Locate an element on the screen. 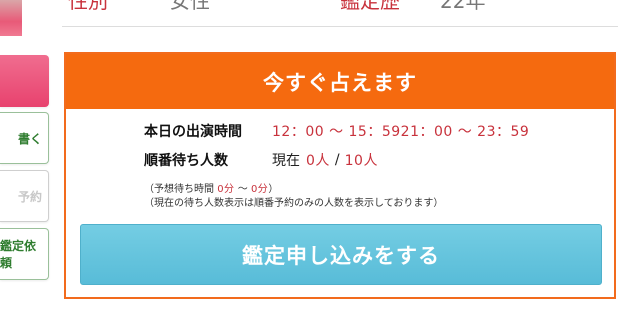  career-label: 鑑定歴 is located at coordinates (370, 6).